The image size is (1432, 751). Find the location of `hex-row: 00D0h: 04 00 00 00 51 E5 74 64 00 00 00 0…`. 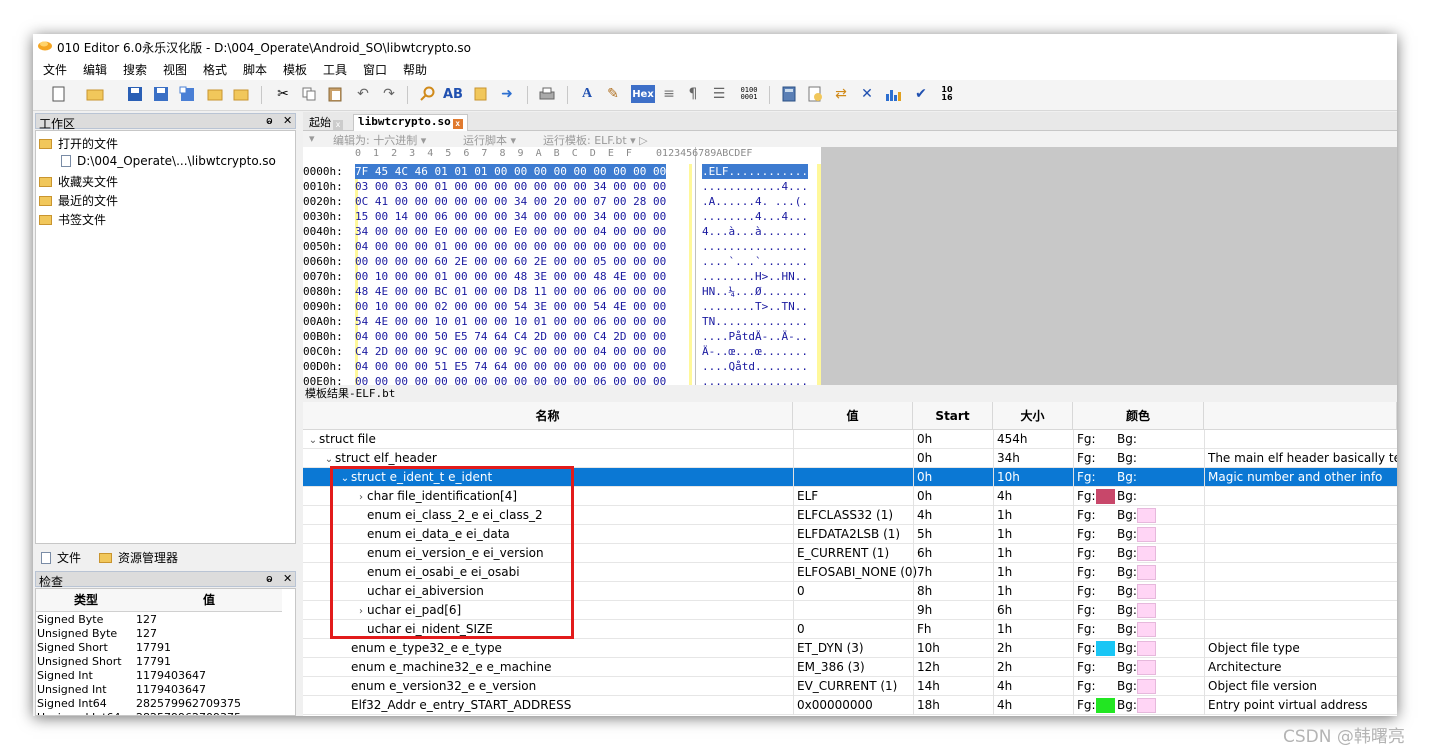

hex-row: 00D0h: 04 00 00 00 51 E5 74 64 00 00 00 0… is located at coordinates (562, 366).